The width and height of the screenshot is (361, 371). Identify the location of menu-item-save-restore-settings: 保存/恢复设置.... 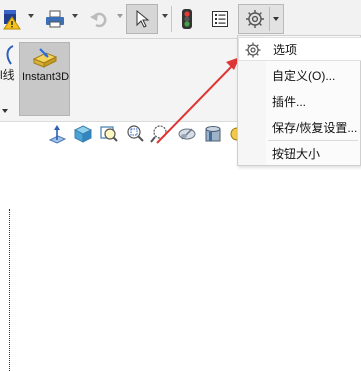
(299, 127).